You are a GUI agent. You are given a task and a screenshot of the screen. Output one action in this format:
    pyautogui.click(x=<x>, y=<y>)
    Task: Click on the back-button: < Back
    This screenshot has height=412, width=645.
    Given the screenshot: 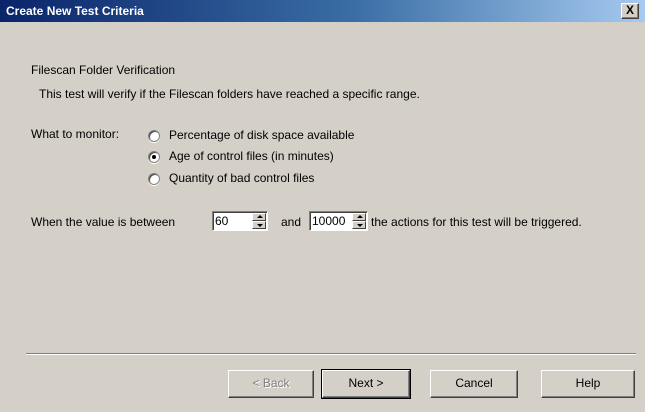 What is the action you would take?
    pyautogui.click(x=271, y=384)
    